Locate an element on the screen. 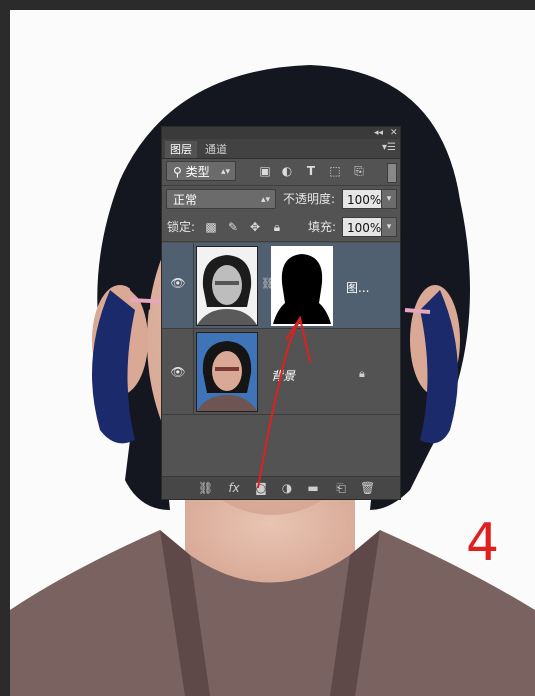 This screenshot has width=535, height=696. add-mask-icon: ◙ is located at coordinates (261, 488).